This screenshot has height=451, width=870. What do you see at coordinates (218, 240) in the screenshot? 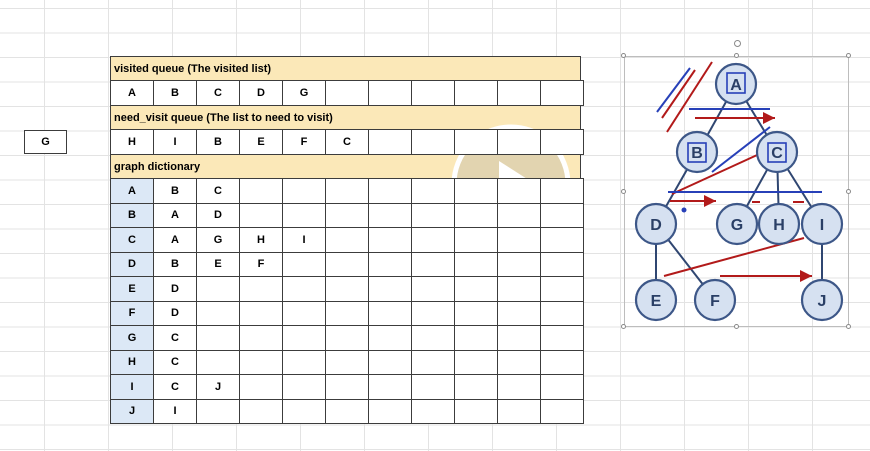
I see `graph-dictionary-value-cell: G` at bounding box center [218, 240].